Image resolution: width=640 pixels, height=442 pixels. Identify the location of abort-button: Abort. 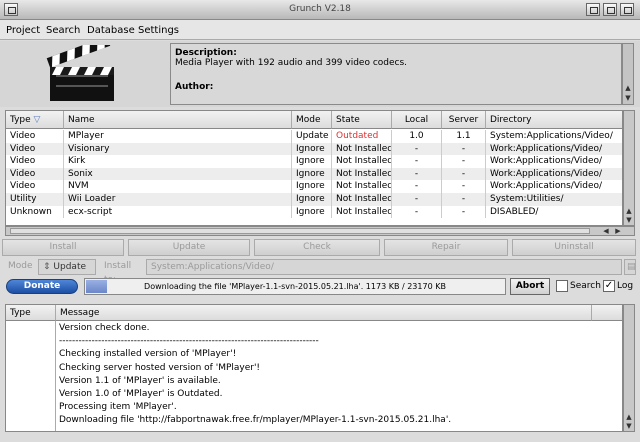
(530, 286).